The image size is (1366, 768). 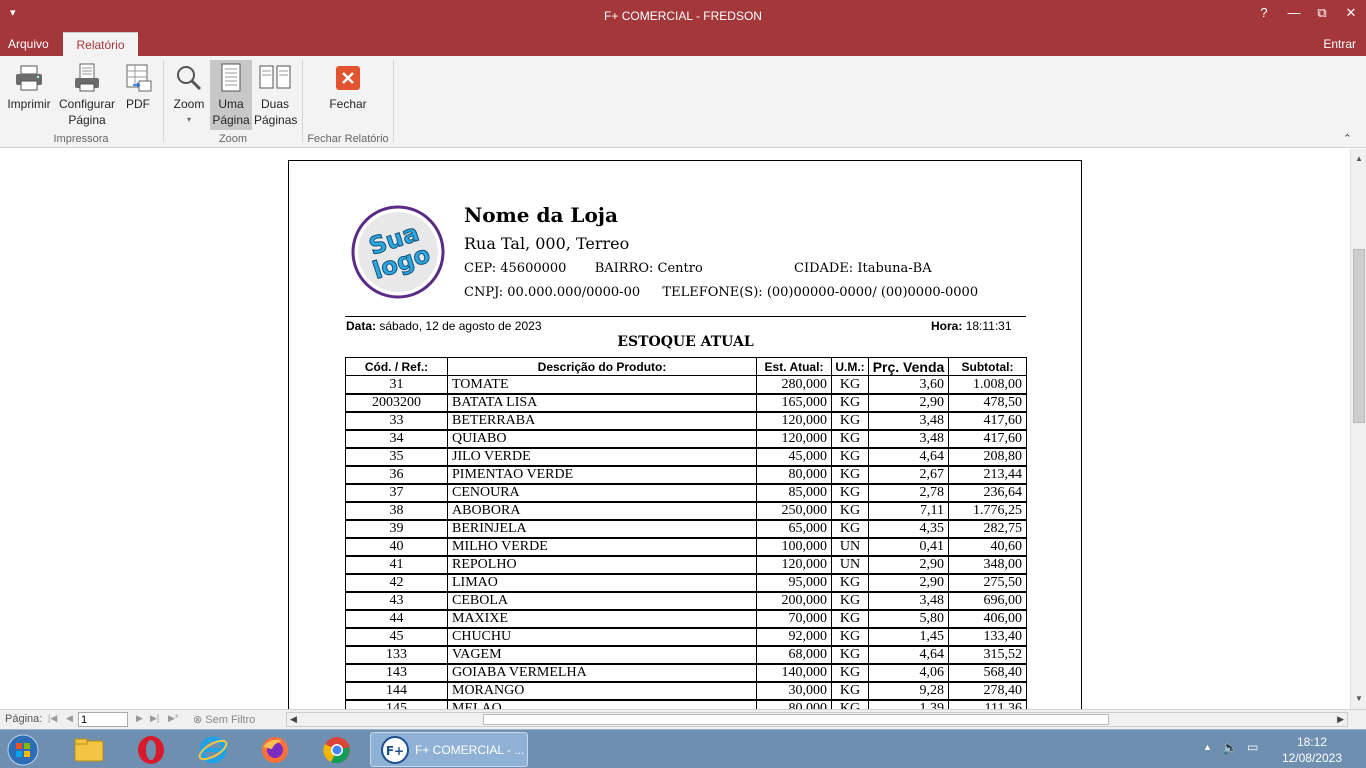 What do you see at coordinates (1322, 15) in the screenshot?
I see `restore-button: ⧉` at bounding box center [1322, 15].